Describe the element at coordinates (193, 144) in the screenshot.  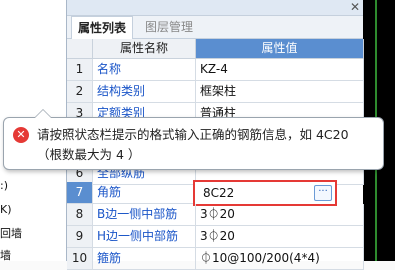
I see `tooltip-message: 请按照状态栏提示的格式输入正确的钢筋信息，如 4C20 （根数最大为 4 ）` at that location.